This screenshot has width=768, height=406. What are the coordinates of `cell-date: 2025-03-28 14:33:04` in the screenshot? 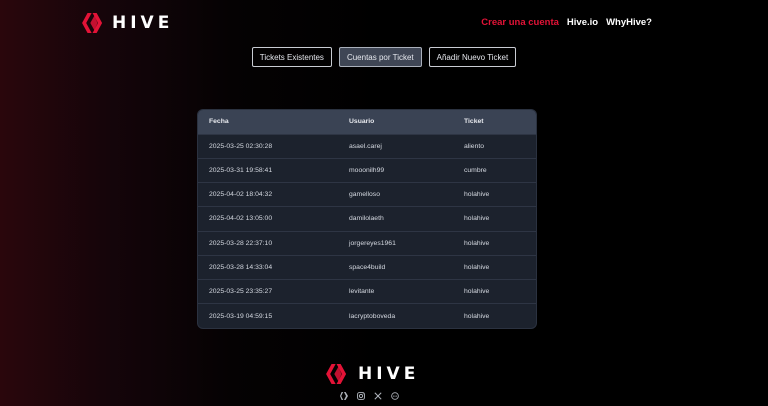 It's located at (241, 267).